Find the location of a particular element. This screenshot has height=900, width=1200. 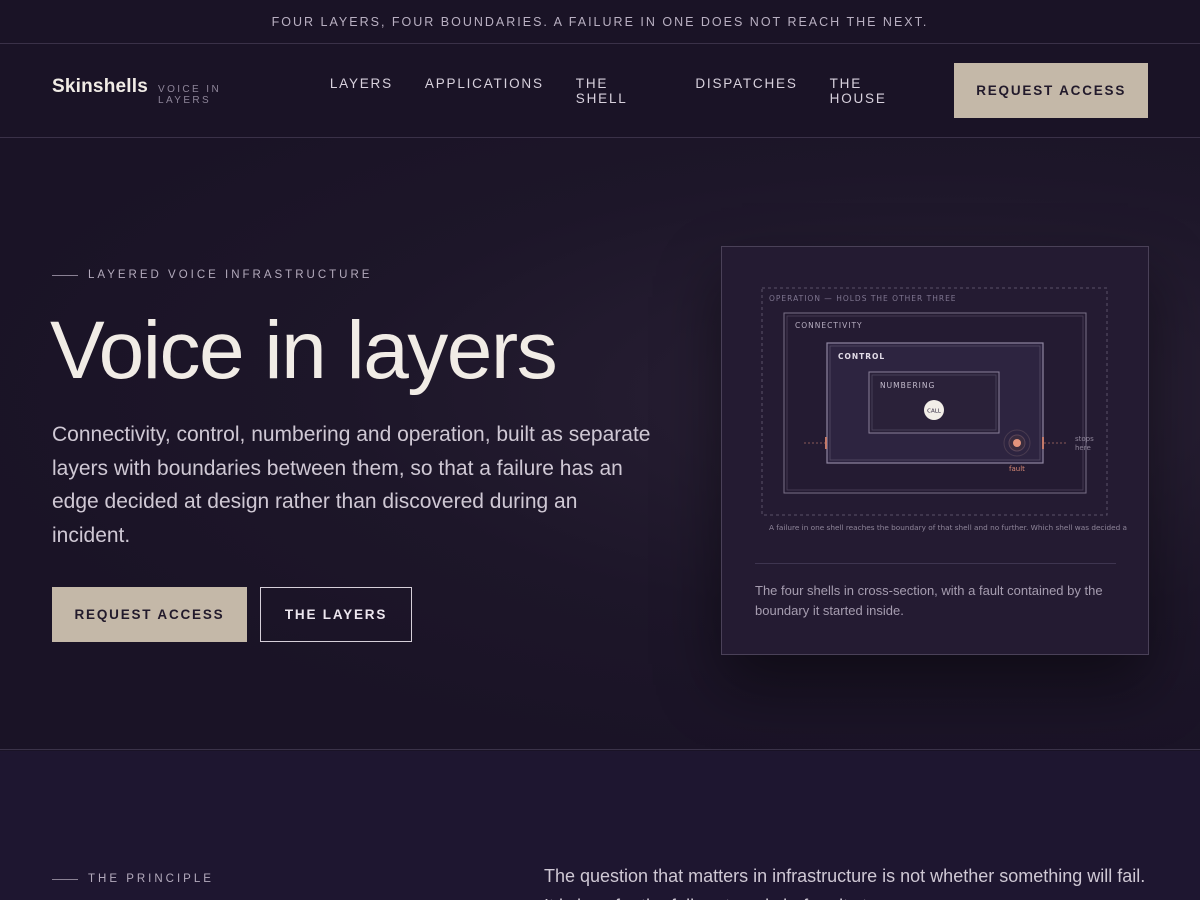

nav-link-layers: LAYERS is located at coordinates (361, 91).